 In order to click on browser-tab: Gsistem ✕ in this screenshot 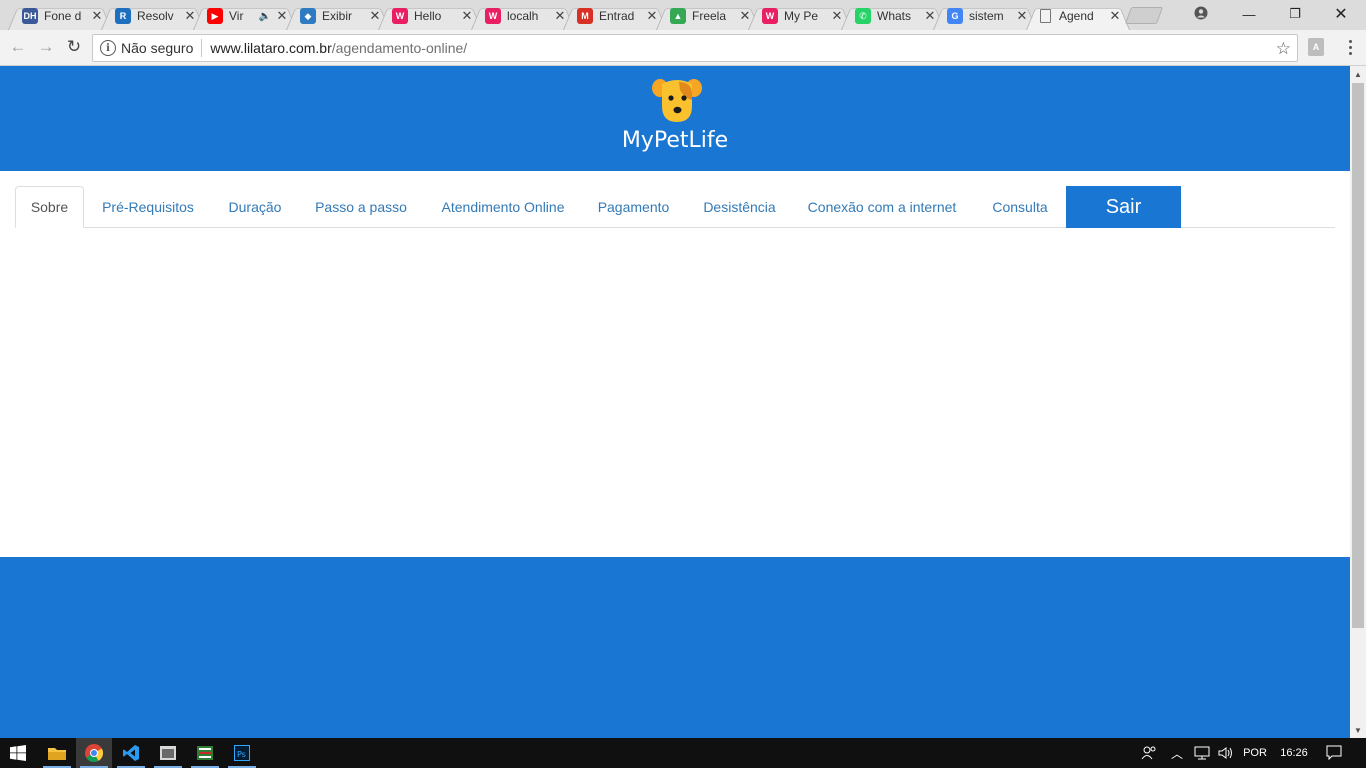, I will do `click(985, 16)`.